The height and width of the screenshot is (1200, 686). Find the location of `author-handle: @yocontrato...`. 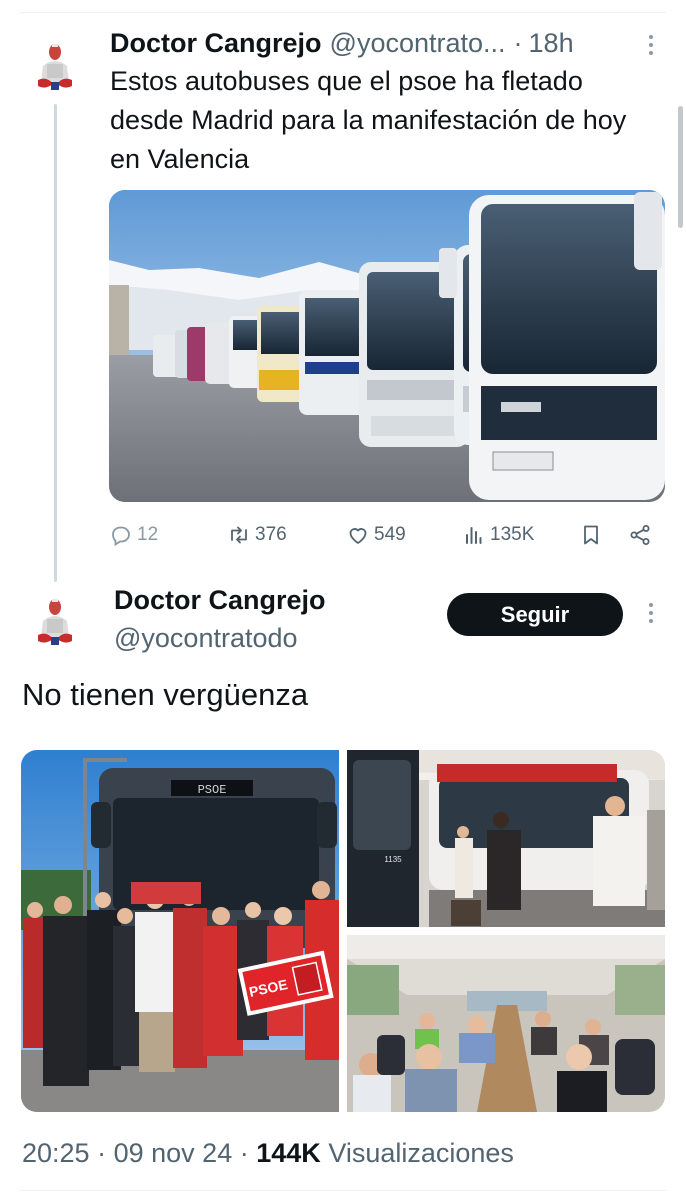

author-handle: @yocontrato... is located at coordinates (418, 43).